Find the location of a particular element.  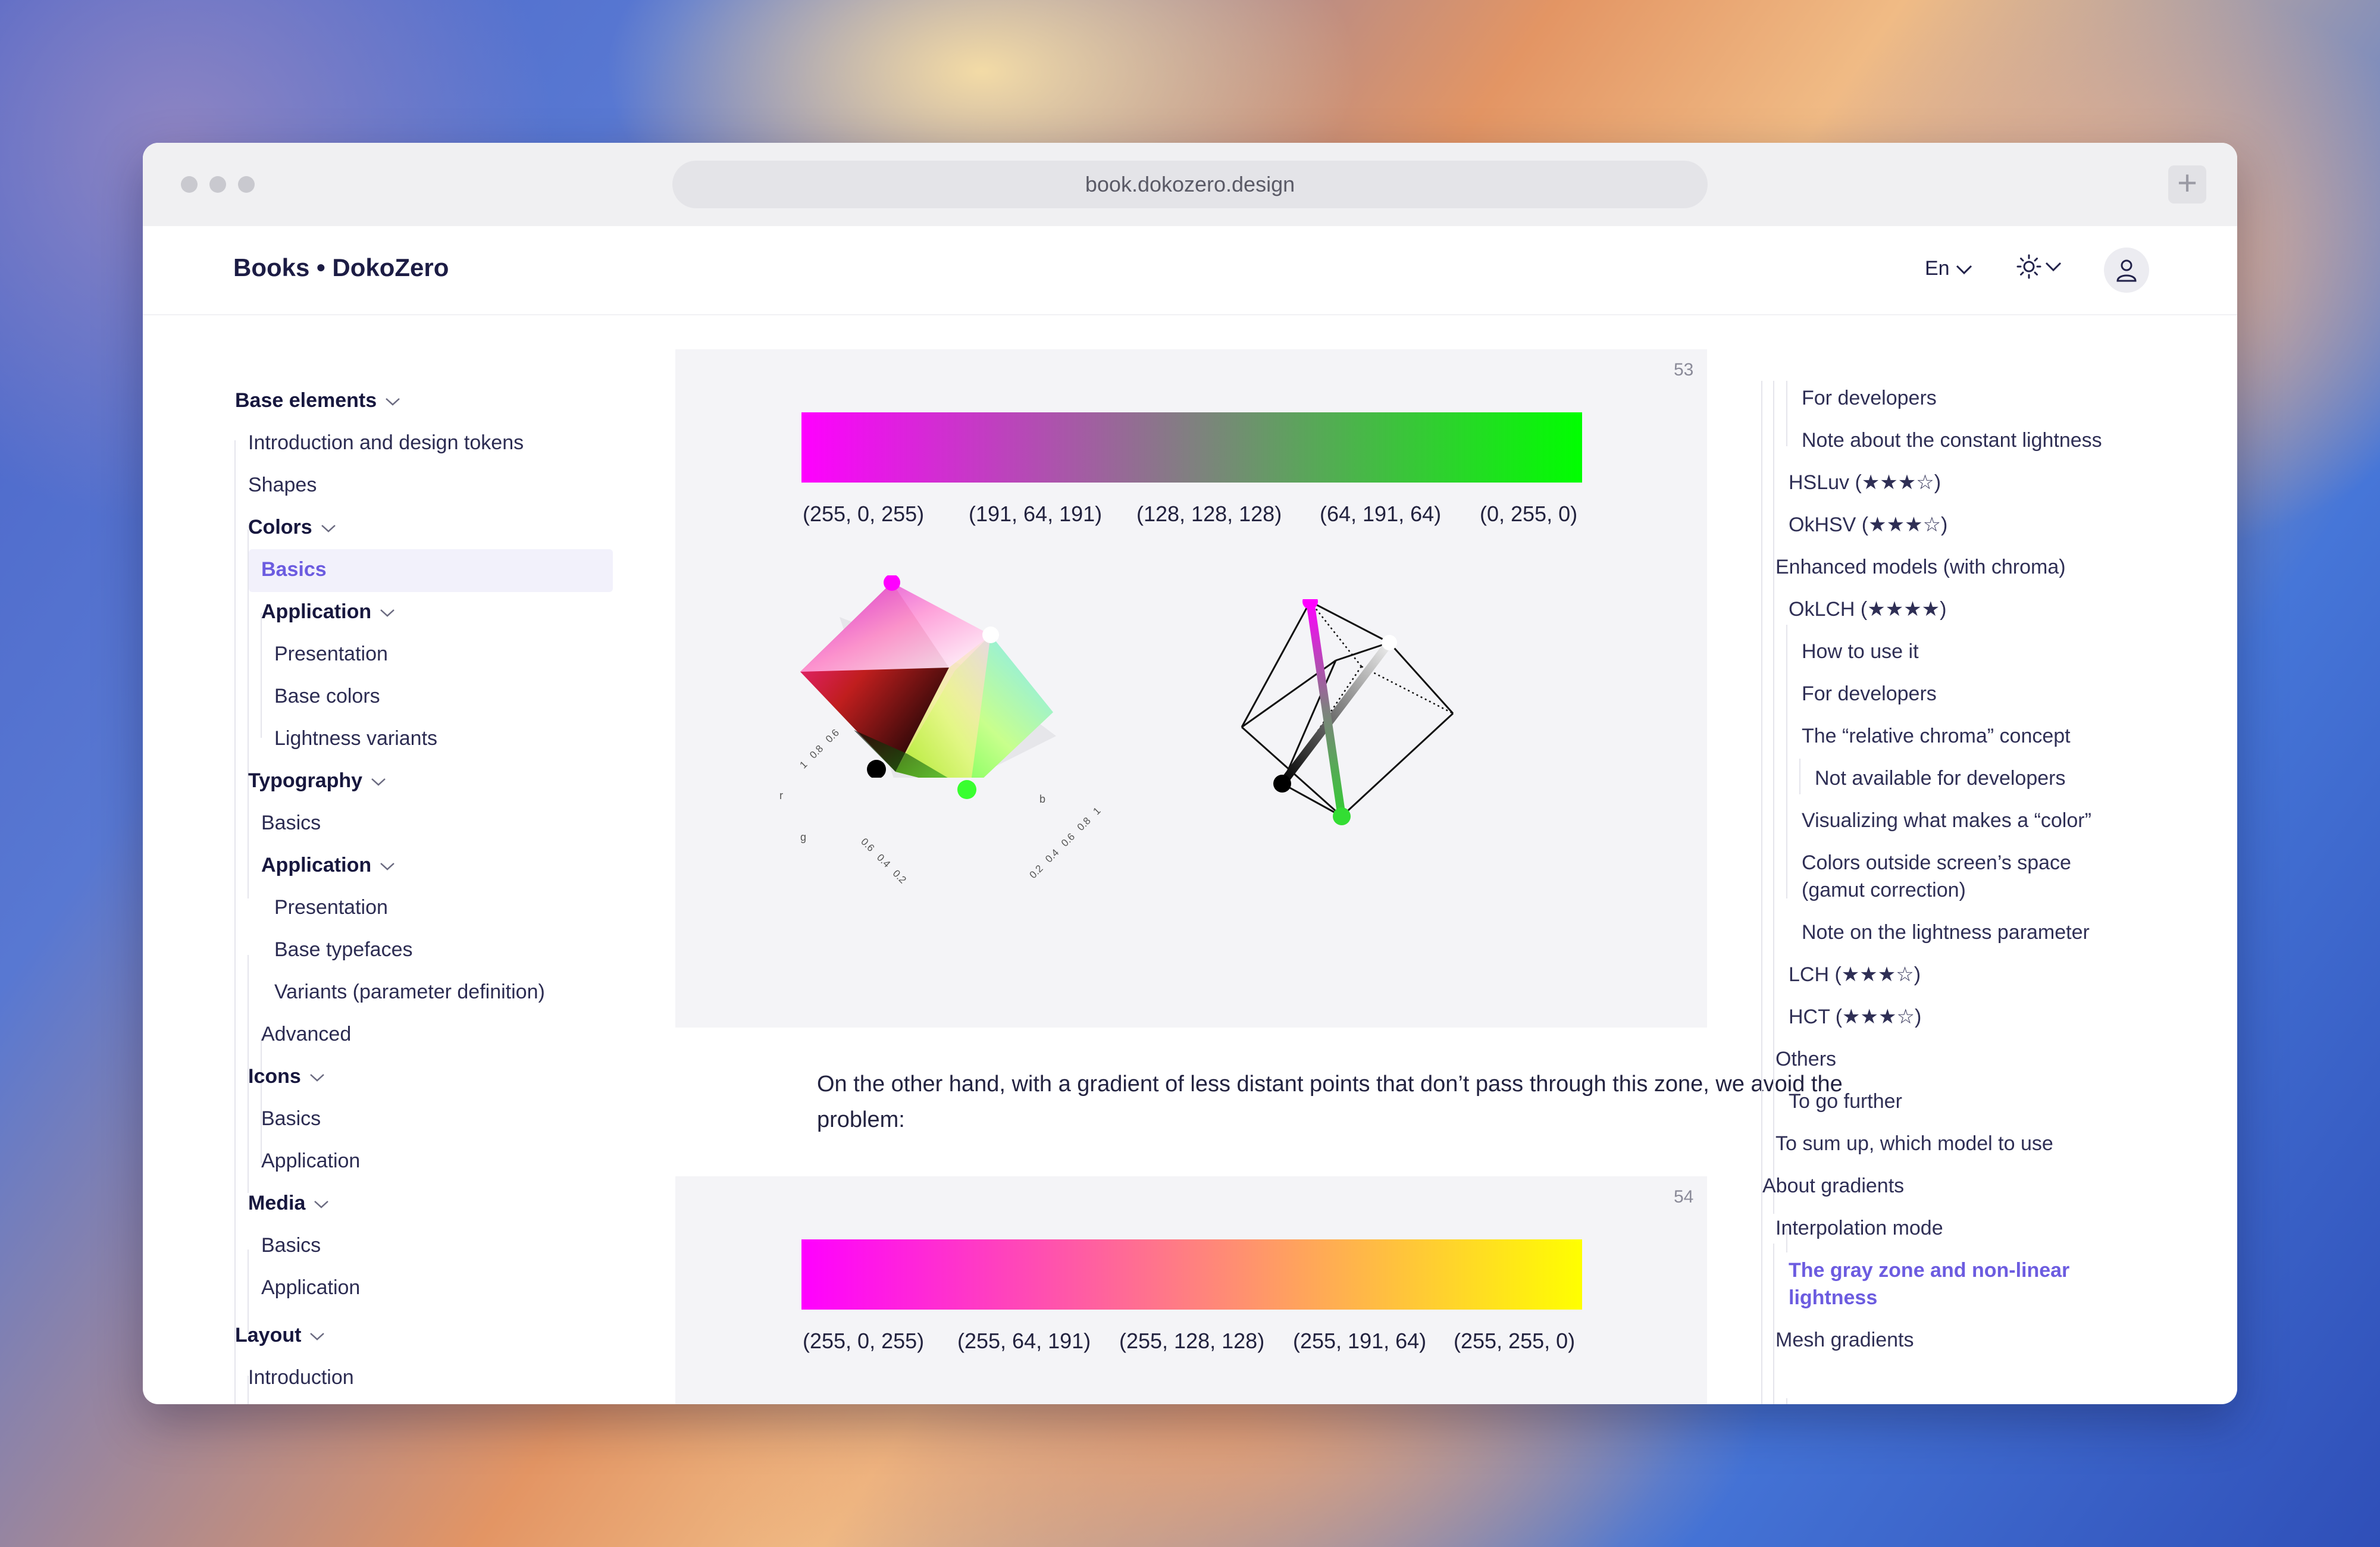

nav-intro-tokens: Introduction and design tokens is located at coordinates (386, 443).